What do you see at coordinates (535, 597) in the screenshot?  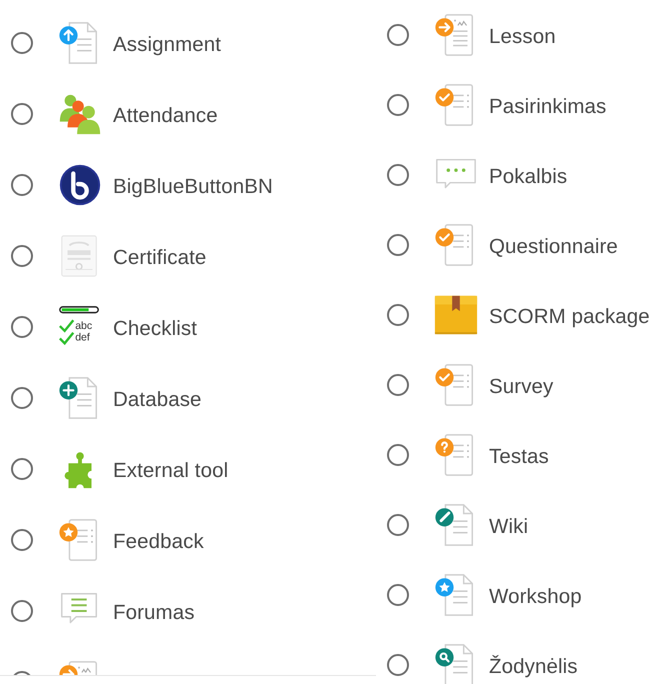 I see `activity-label: Workshop` at bounding box center [535, 597].